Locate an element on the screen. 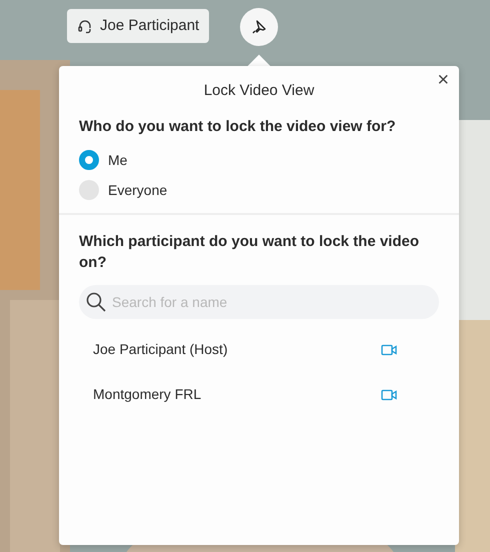  dialog-title: Lock Video View is located at coordinates (259, 91).